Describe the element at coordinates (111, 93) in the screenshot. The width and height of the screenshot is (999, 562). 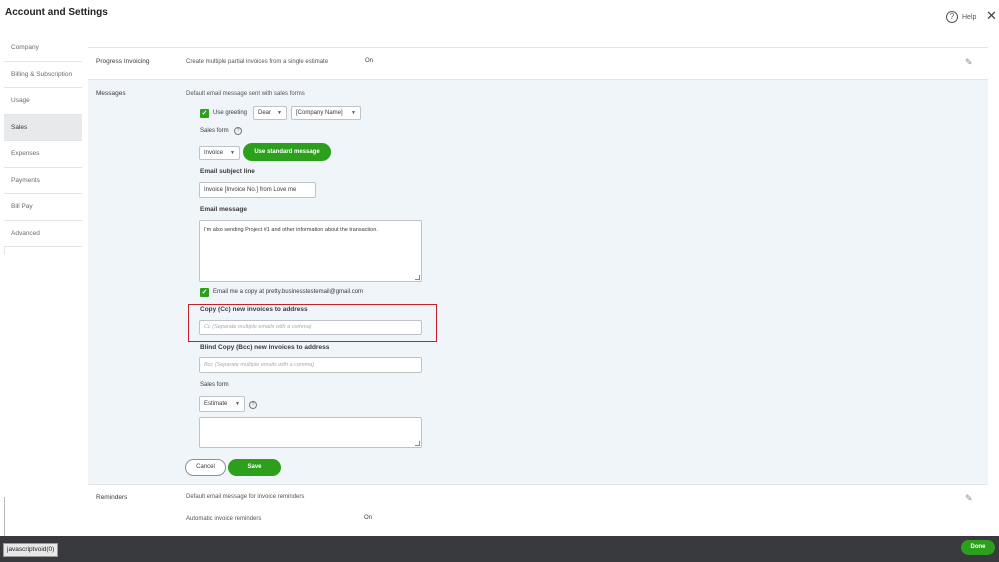
I see `messages-label: Messages` at that location.